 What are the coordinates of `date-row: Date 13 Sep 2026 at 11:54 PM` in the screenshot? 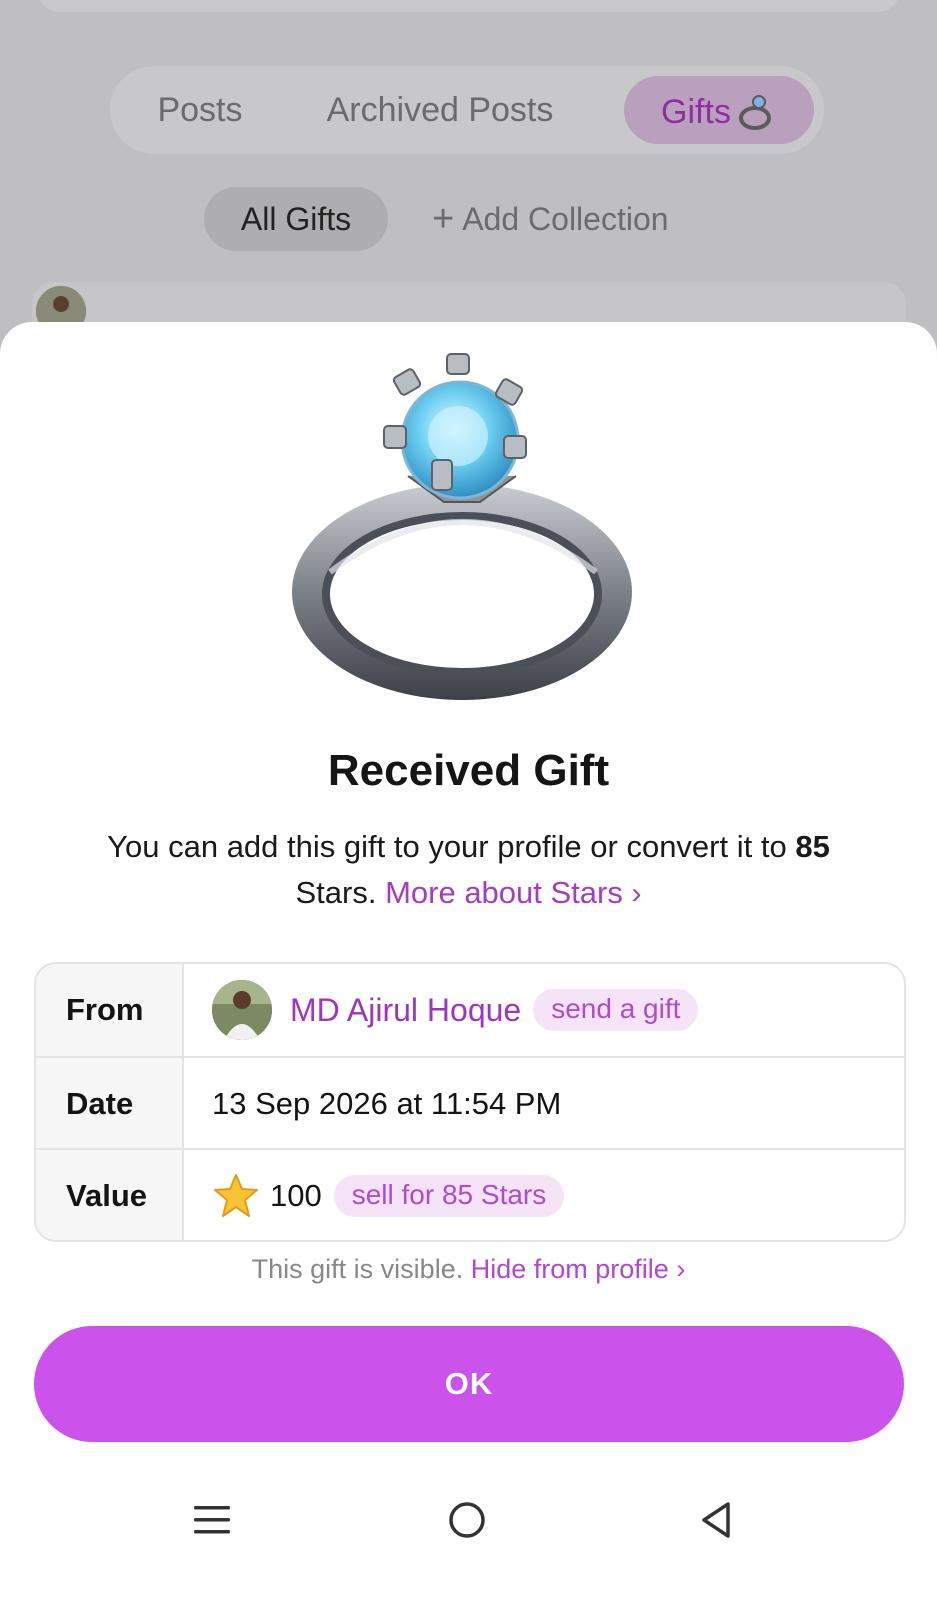 It's located at (470, 1103).